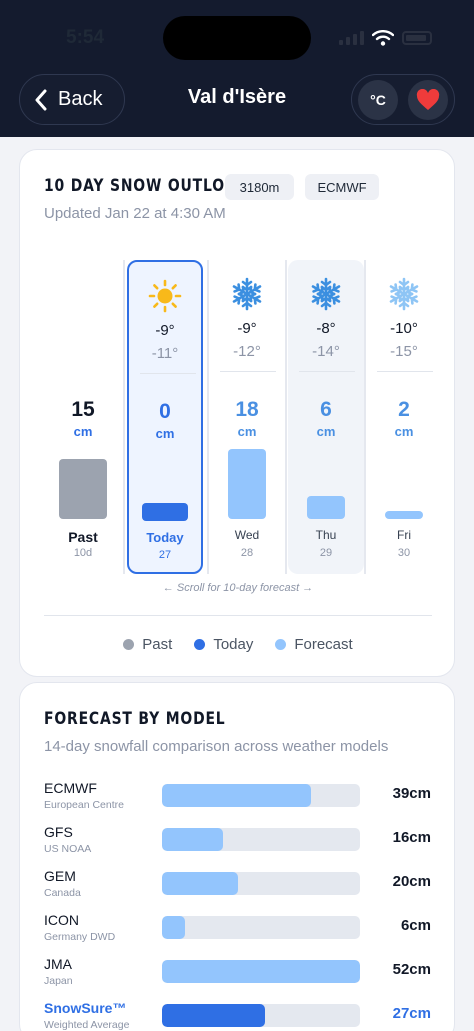 This screenshot has height=1031, width=474. Describe the element at coordinates (417, 38) in the screenshot. I see `battery-icon` at that location.